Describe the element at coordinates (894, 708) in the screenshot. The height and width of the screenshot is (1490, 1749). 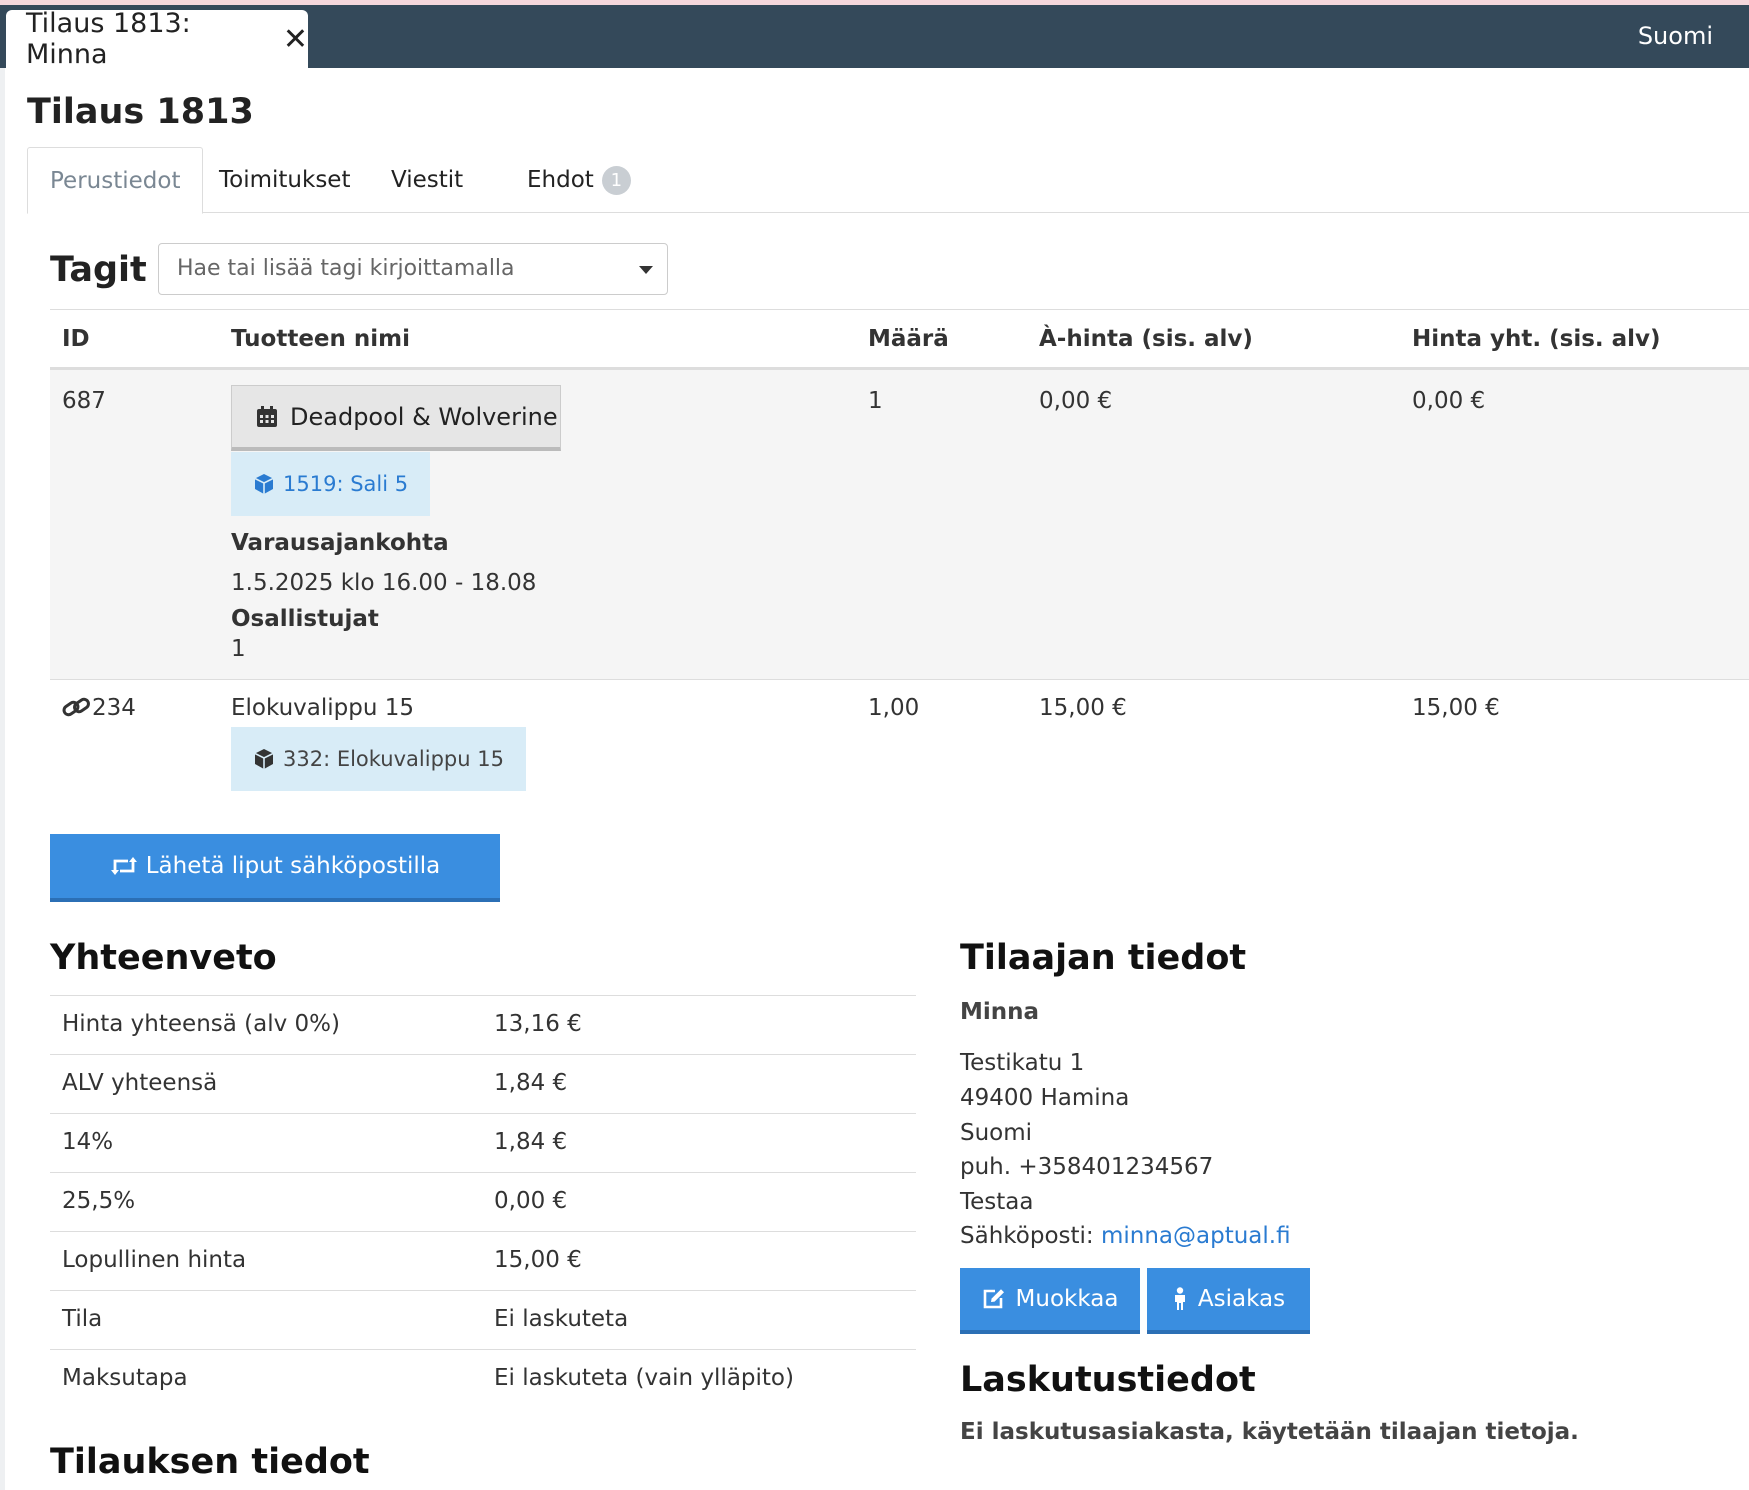
I see `row-quantity: 1,00` at that location.